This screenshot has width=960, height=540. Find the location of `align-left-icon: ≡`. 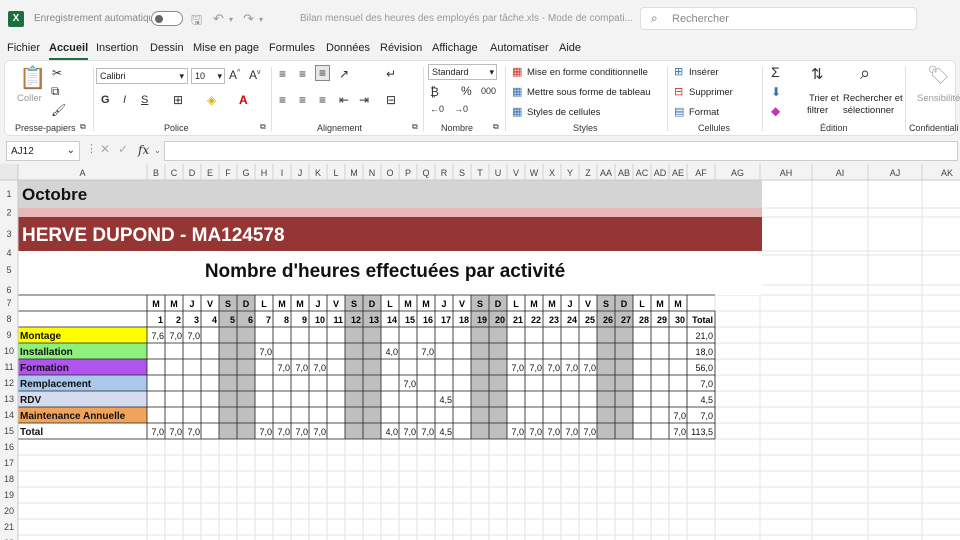

align-left-icon: ≡ is located at coordinates (282, 100).